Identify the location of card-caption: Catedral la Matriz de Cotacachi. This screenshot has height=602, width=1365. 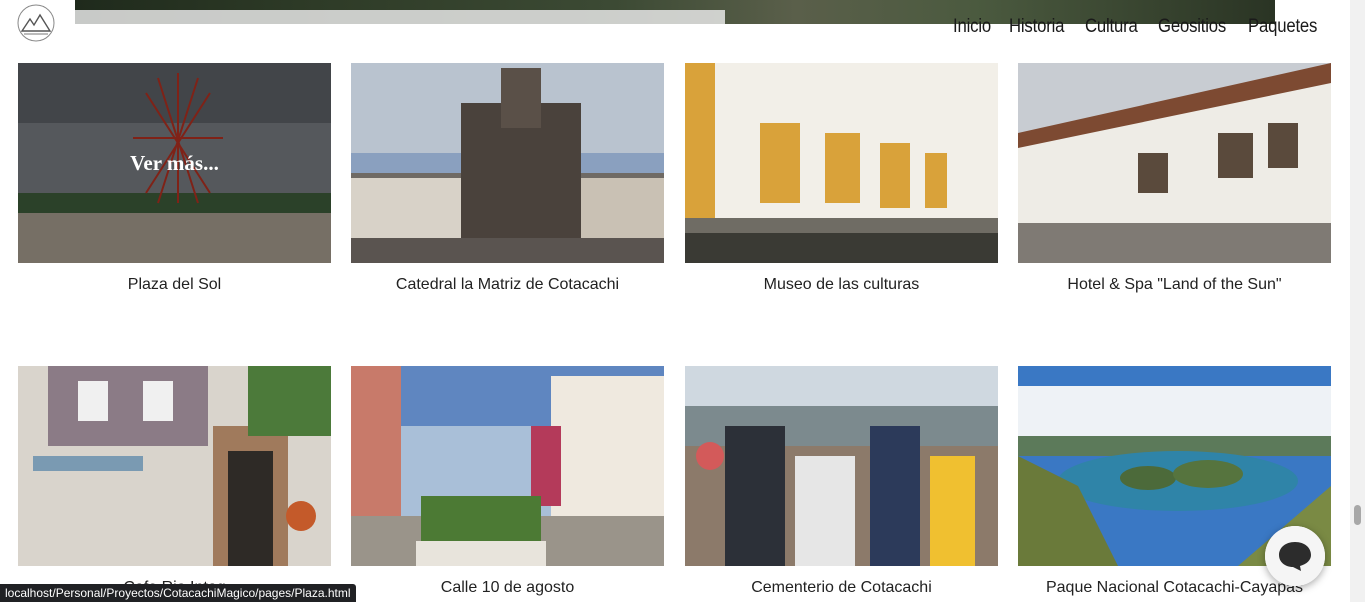
(507, 284).